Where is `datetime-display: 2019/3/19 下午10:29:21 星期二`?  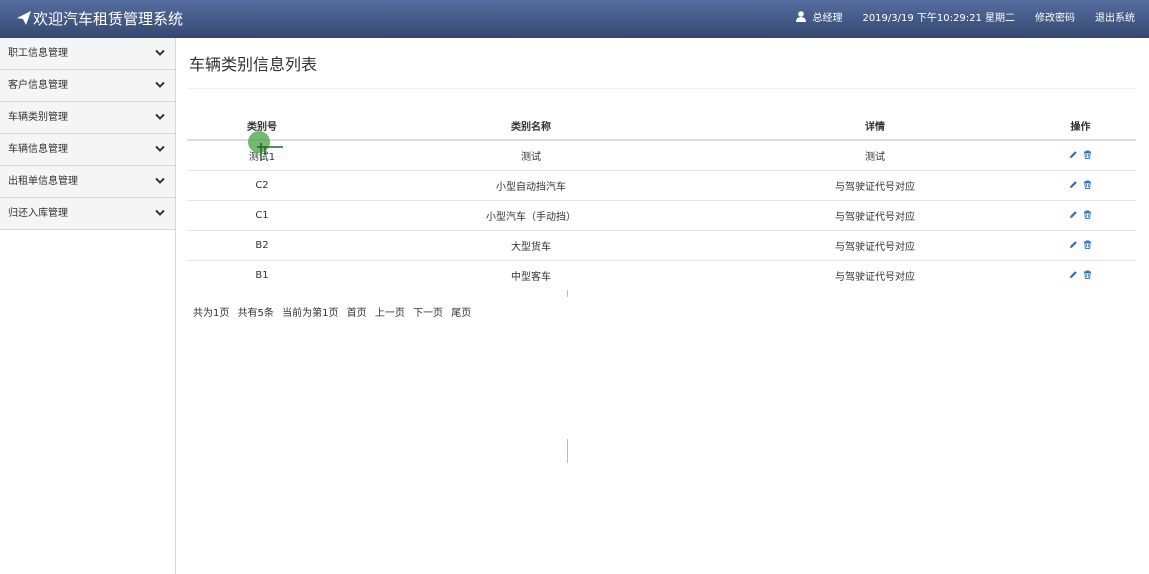
datetime-display: 2019/3/19 下午10:29:21 星期二 is located at coordinates (938, 18).